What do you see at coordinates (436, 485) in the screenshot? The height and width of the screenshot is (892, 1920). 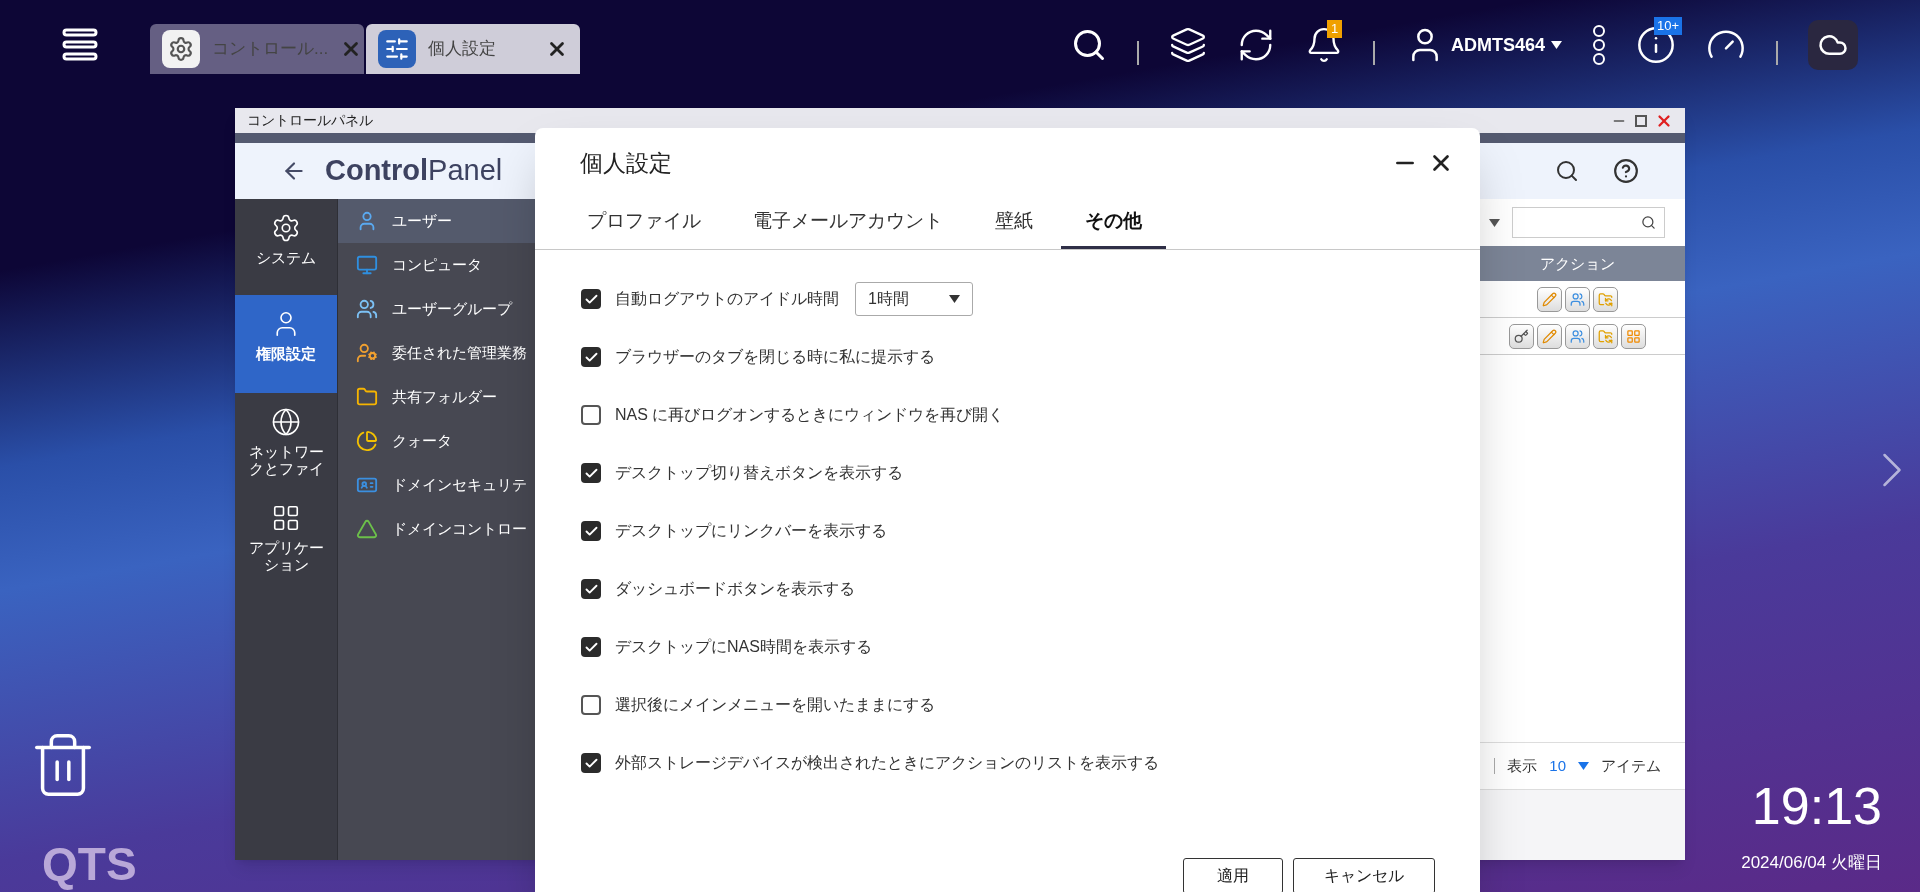 I see `menu-item: ドメインセキュリテ` at bounding box center [436, 485].